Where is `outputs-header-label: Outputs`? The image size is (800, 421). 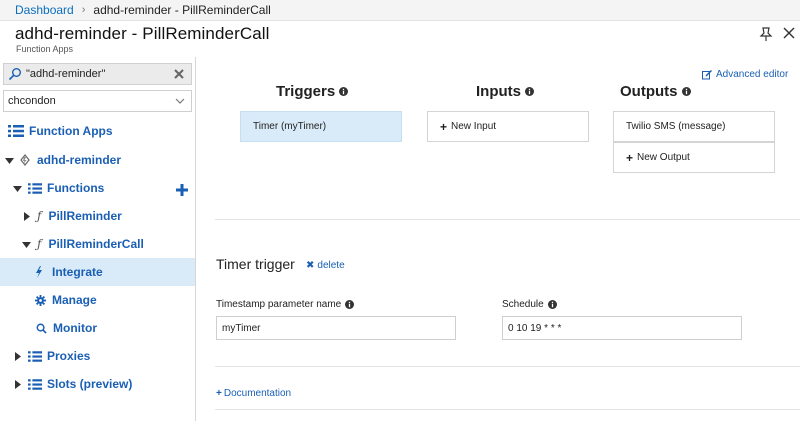
outputs-header-label: Outputs is located at coordinates (649, 91).